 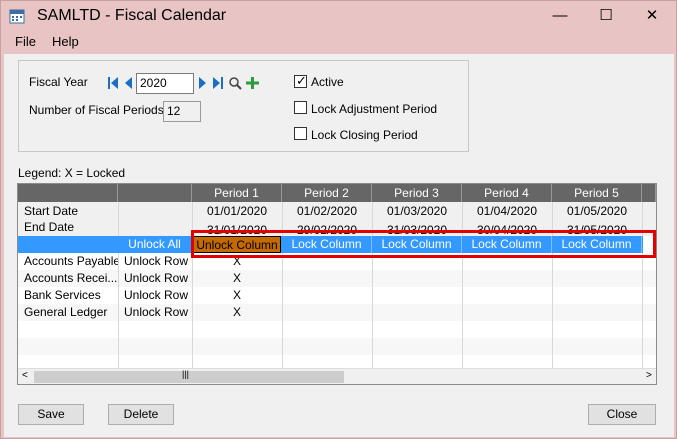 I want to click on calendar-icon, so click(x=17, y=16).